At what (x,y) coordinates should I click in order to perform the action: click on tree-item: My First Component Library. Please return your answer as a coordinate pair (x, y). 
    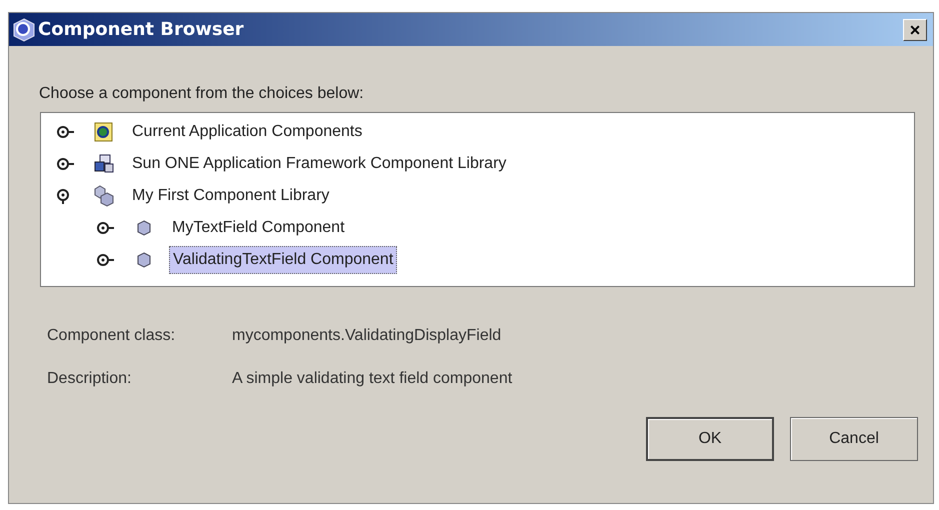
    Looking at the image, I should click on (230, 196).